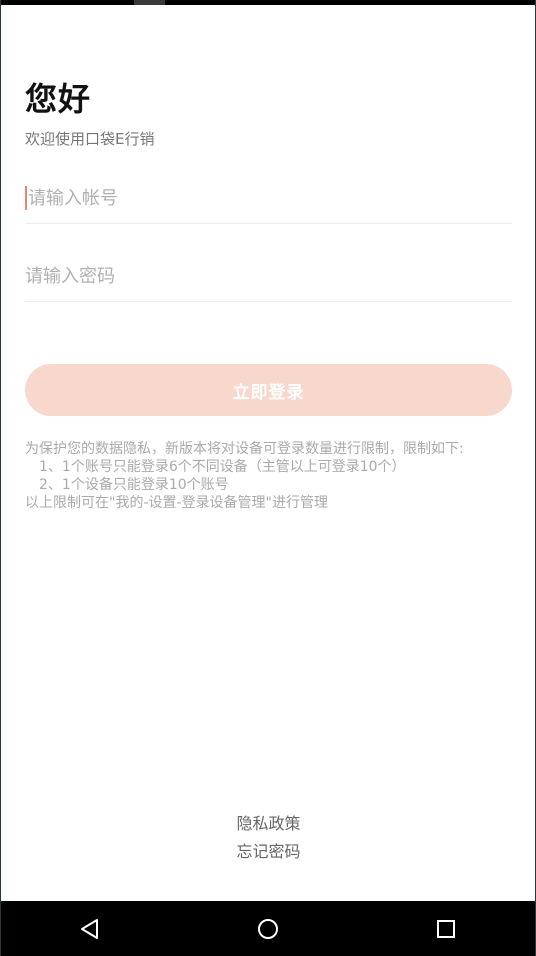  Describe the element at coordinates (58, 99) in the screenshot. I see `greeting-title: 您好` at that location.